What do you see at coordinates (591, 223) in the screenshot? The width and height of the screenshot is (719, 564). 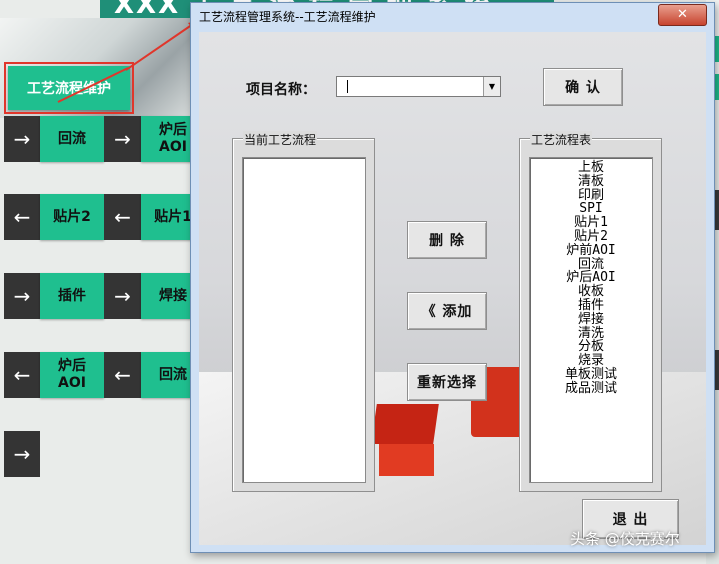 I see `flow-table-item: 贴片1` at bounding box center [591, 223].